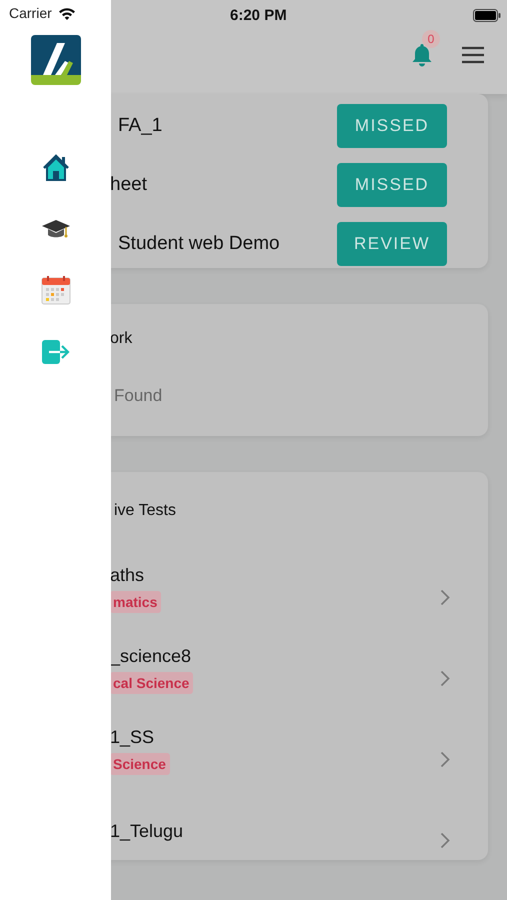 The image size is (507, 900). Describe the element at coordinates (132, 737) in the screenshot. I see `test-title: 1_SS` at that location.